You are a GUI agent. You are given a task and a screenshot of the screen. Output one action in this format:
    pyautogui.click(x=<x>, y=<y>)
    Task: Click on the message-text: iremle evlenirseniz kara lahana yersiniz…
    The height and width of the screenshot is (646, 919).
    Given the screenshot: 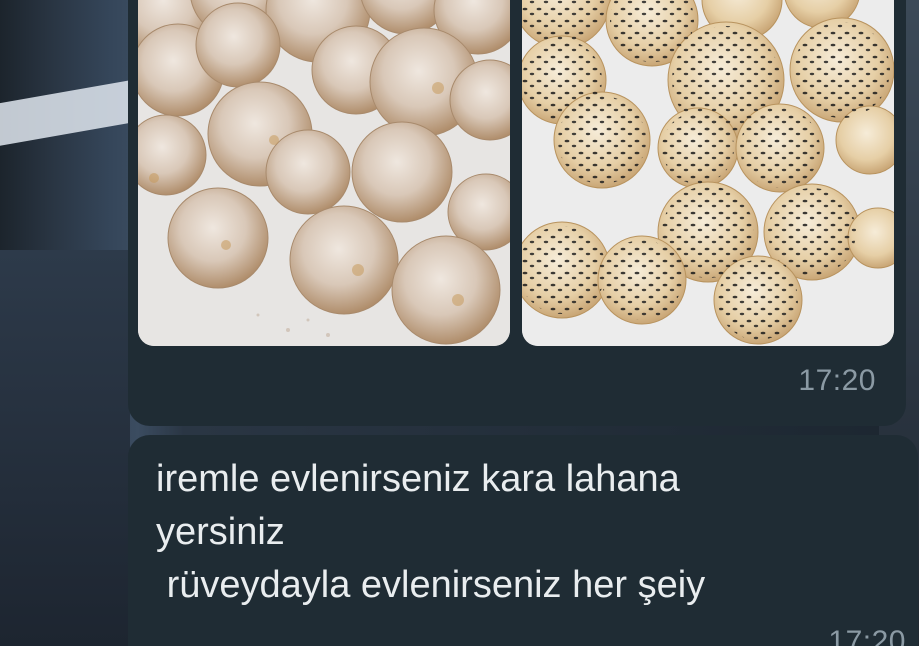 What is the action you would take?
    pyautogui.click(x=431, y=532)
    